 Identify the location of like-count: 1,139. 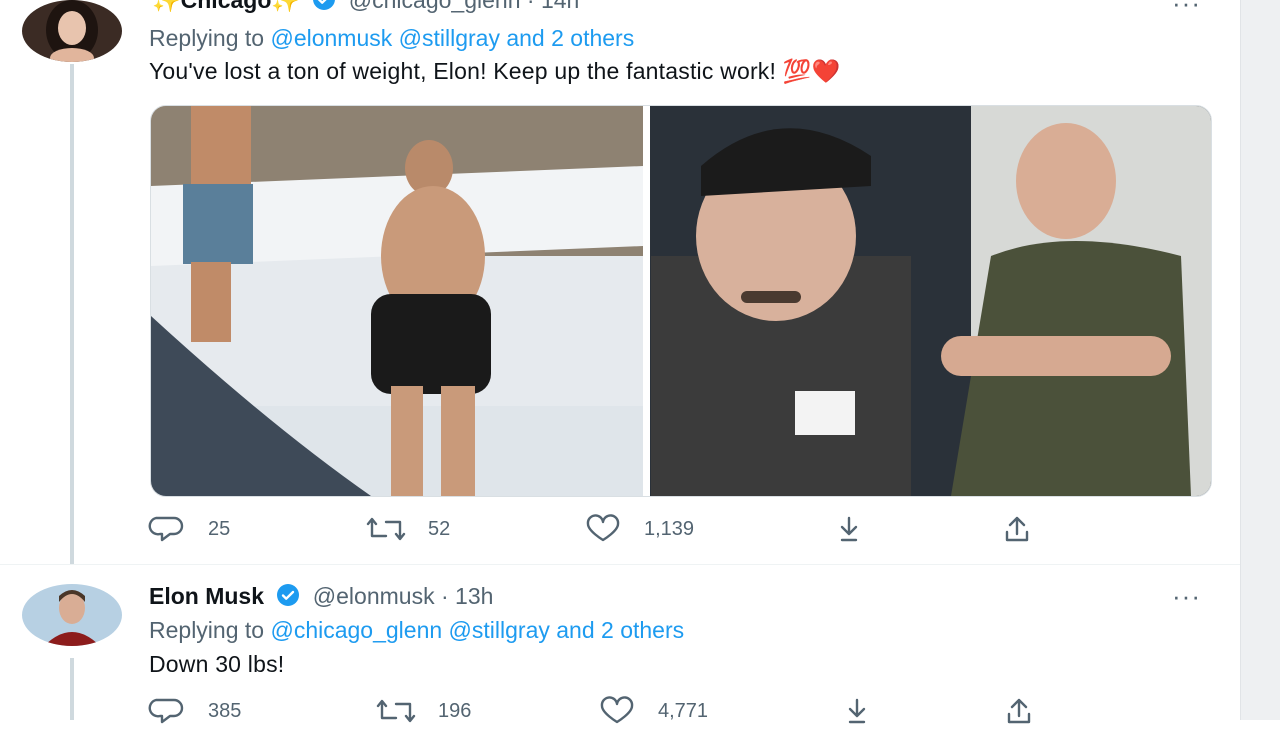
(669, 528).